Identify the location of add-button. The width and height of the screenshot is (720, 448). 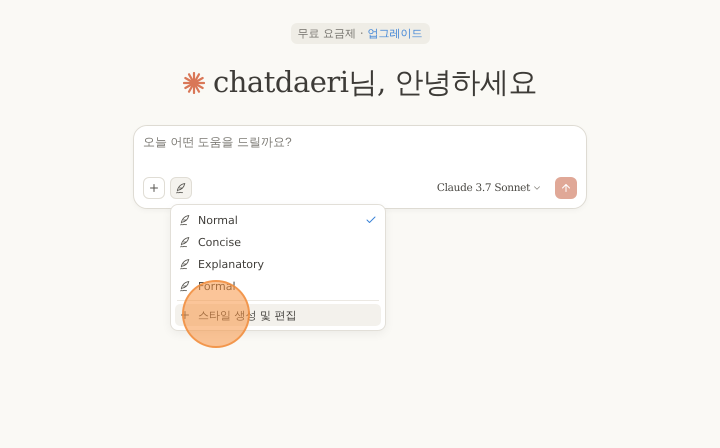
(154, 188).